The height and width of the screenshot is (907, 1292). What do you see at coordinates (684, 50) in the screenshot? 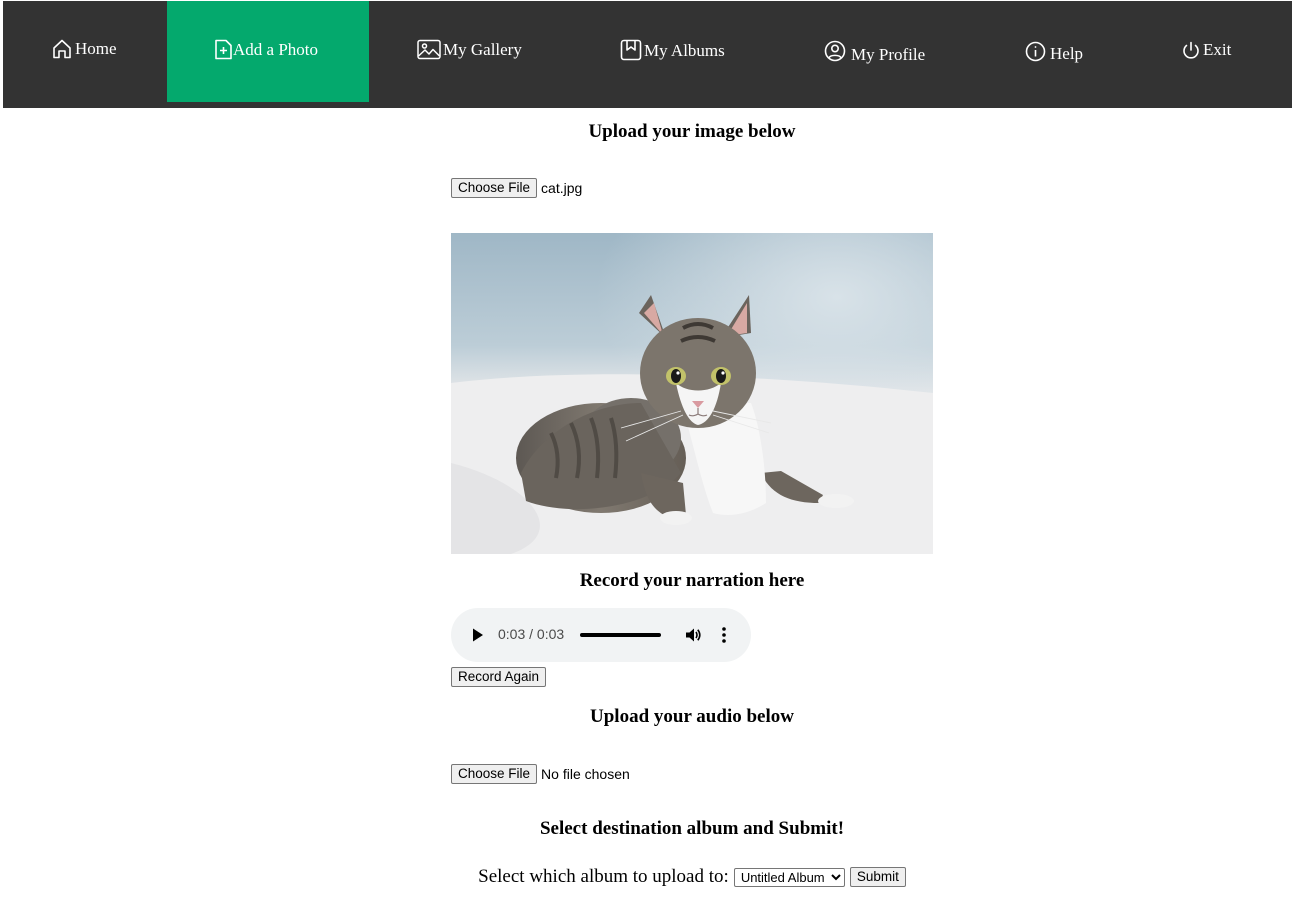
I see `nav-my-albums-label: My Albums` at bounding box center [684, 50].